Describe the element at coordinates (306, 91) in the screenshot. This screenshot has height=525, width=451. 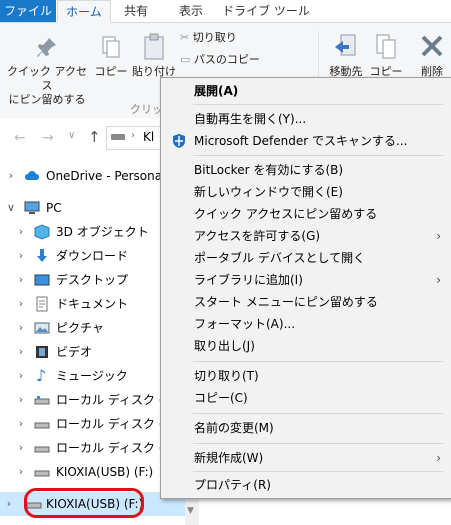
I see `menu-item-expand: 展開(A)` at that location.